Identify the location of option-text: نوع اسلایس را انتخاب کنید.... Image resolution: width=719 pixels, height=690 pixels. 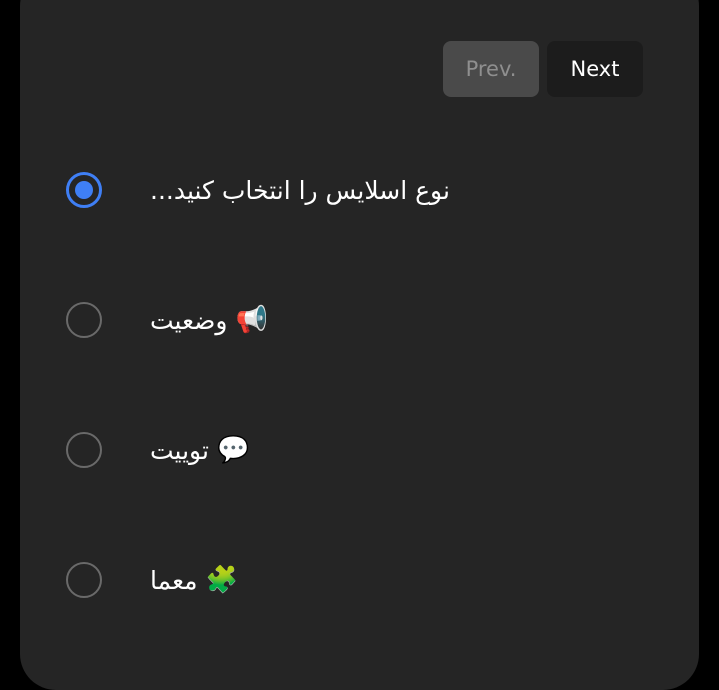
(300, 190).